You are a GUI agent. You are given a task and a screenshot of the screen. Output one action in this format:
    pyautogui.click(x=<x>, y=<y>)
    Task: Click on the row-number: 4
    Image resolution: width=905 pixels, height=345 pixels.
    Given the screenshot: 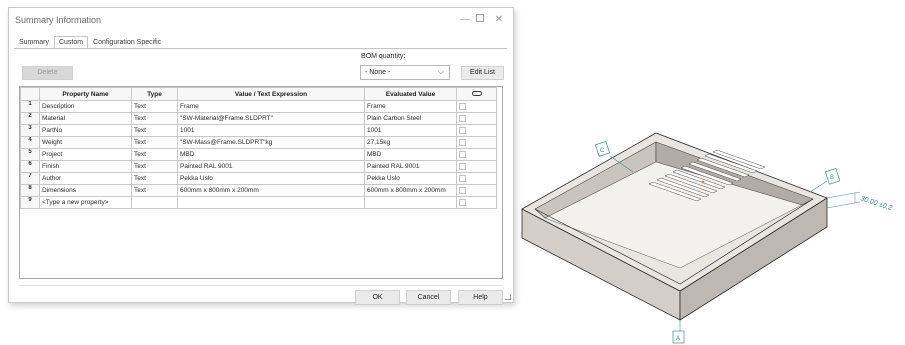 What is the action you would take?
    pyautogui.click(x=30, y=142)
    